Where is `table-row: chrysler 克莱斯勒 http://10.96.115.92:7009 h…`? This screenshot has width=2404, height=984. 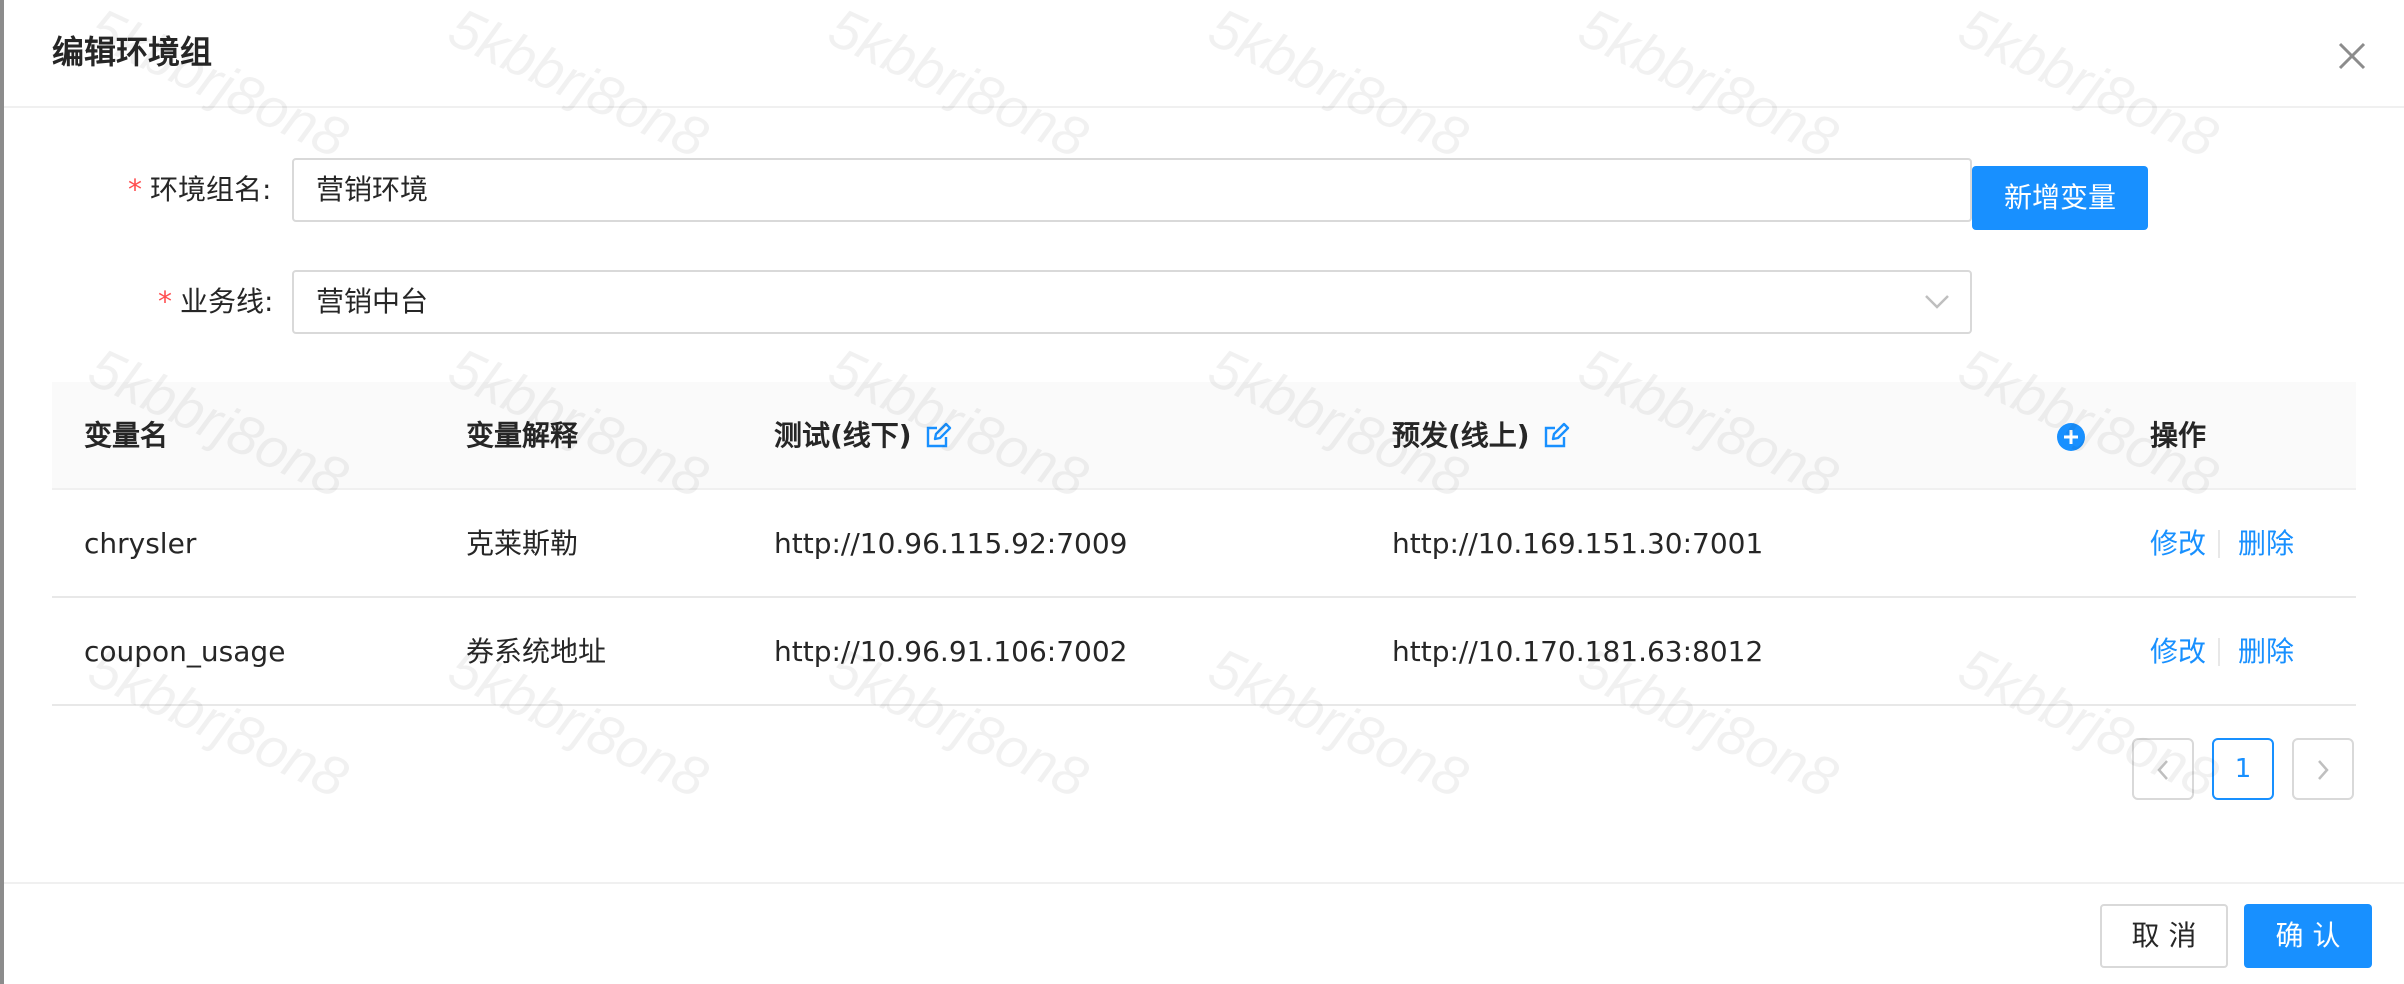
table-row: chrysler 克莱斯勒 http://10.96.115.92:7009 h… is located at coordinates (1204, 544).